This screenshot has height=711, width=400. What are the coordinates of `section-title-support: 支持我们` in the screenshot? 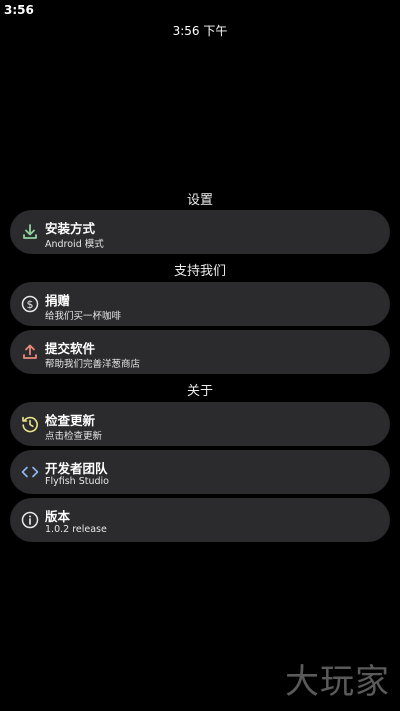 It's located at (199, 271).